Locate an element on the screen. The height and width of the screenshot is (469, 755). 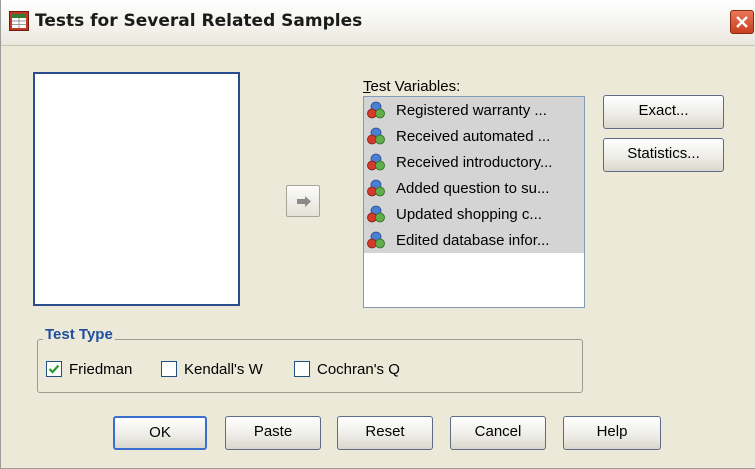
checkmark-icon is located at coordinates (54, 369).